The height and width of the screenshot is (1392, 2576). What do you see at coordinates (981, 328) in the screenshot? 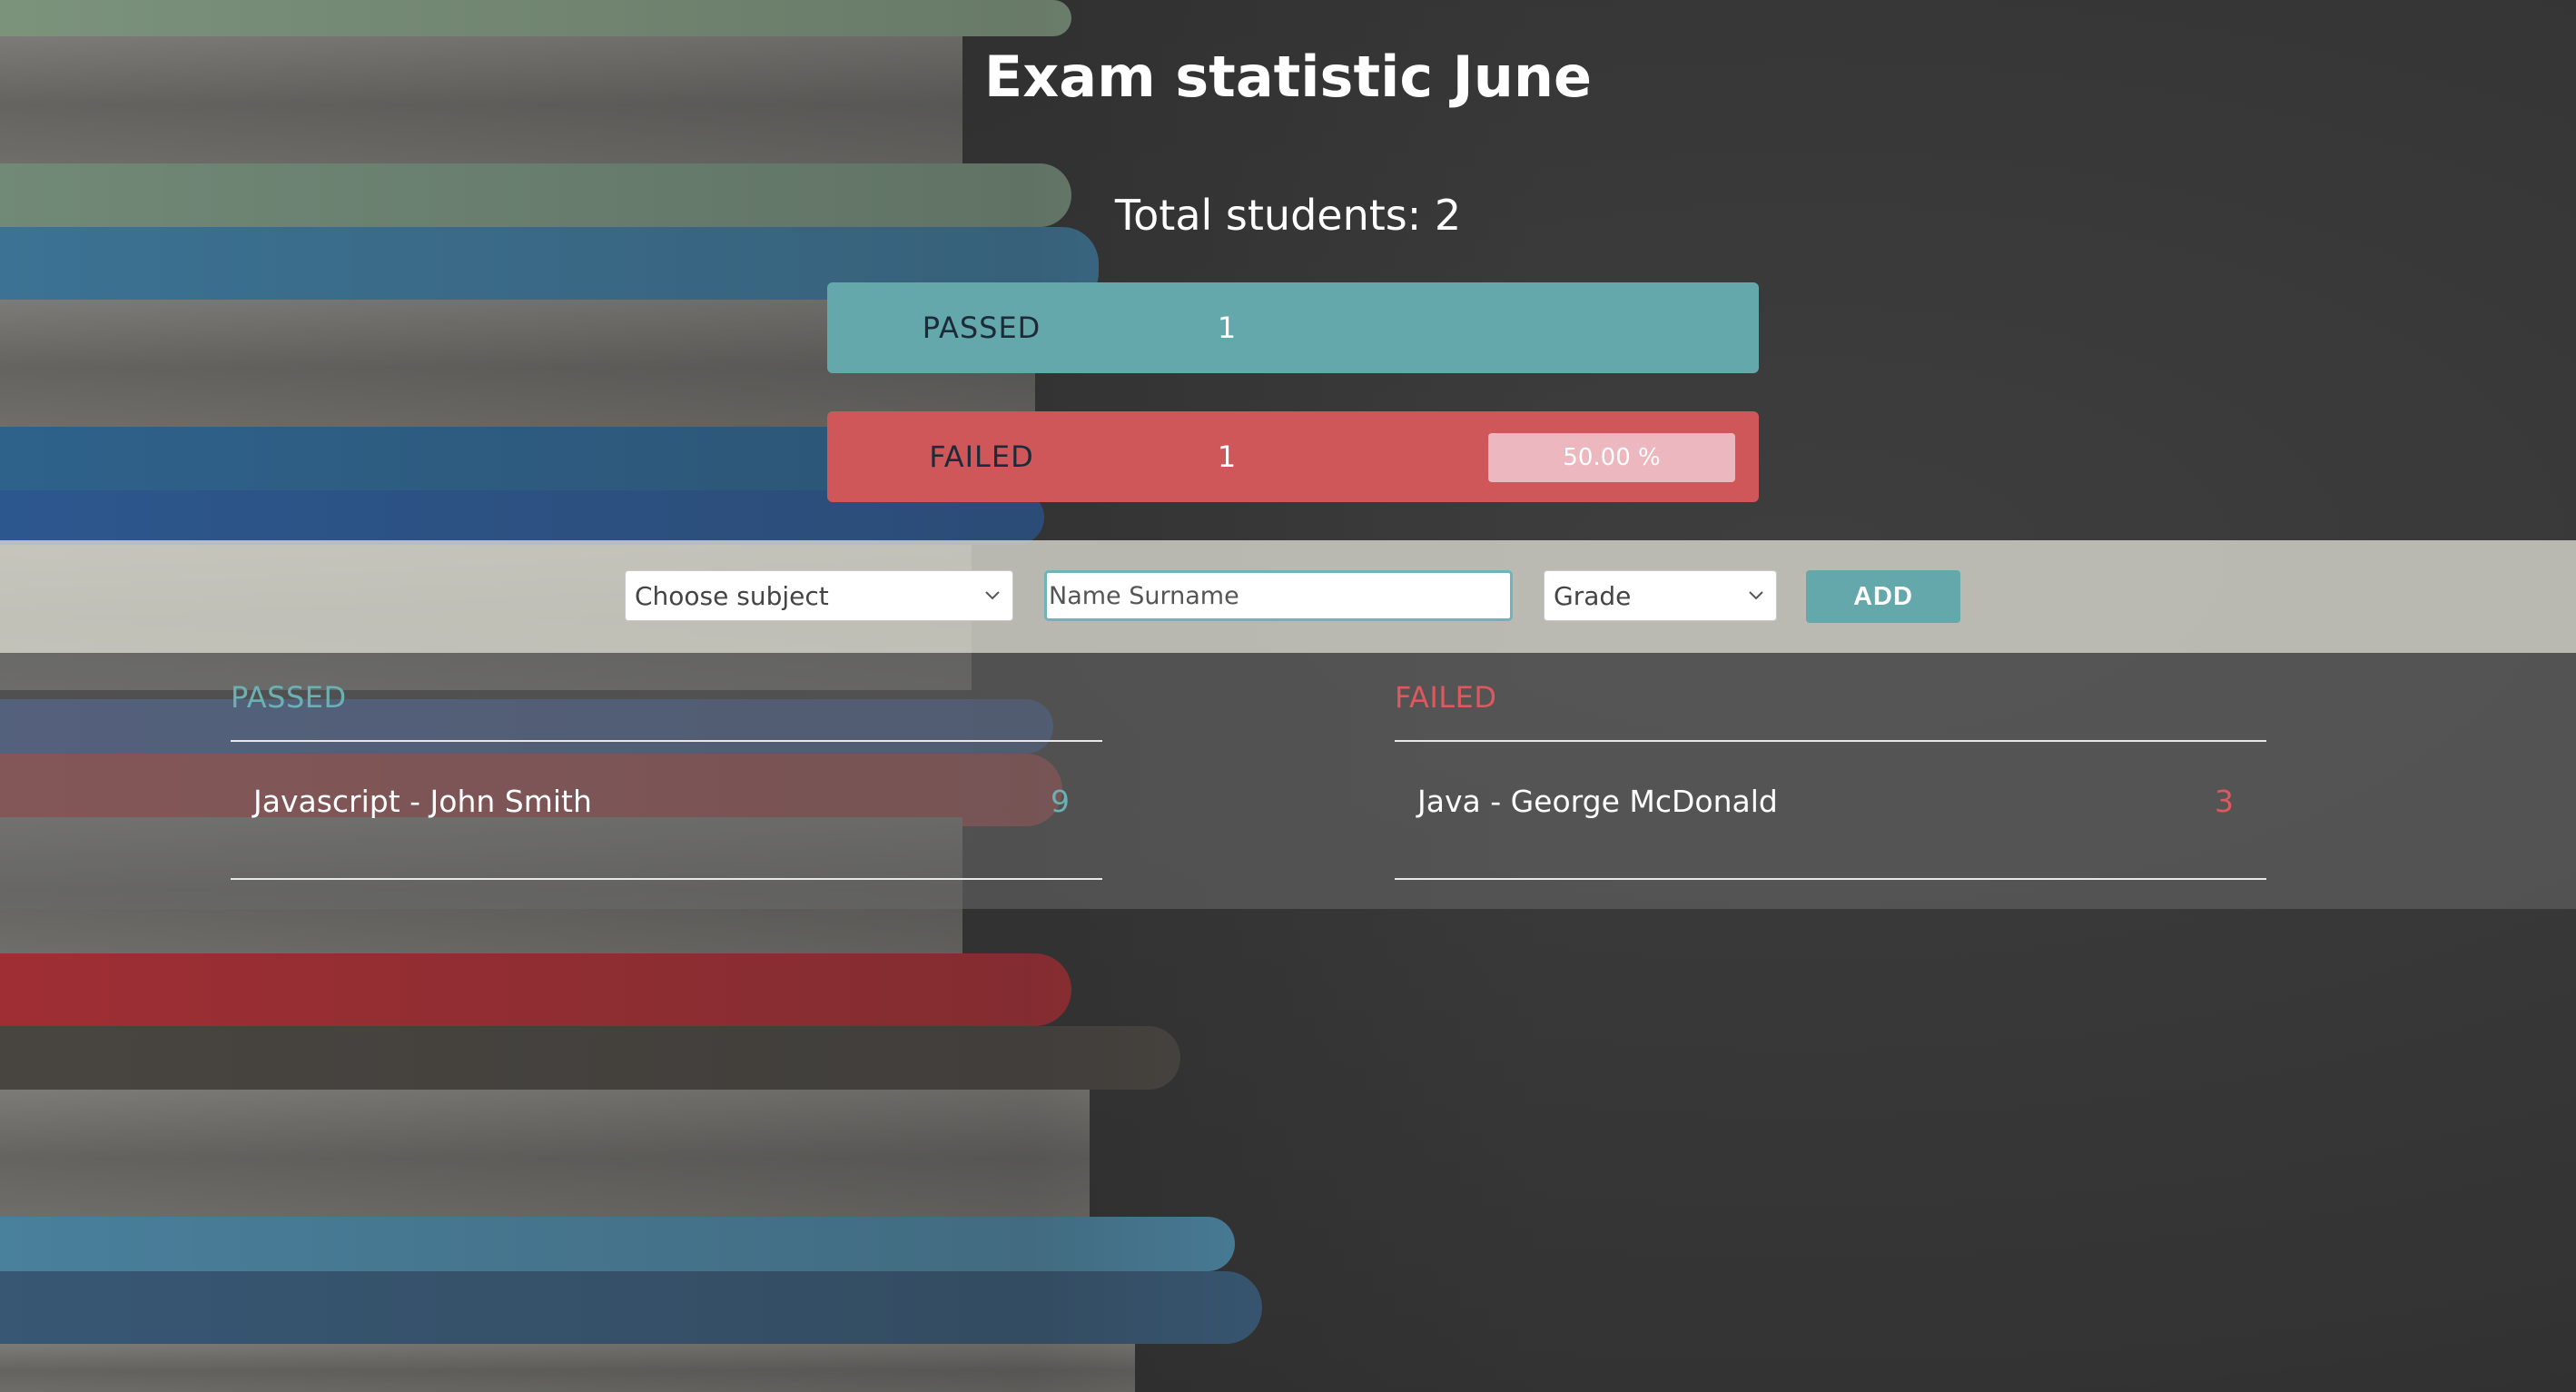
I see `passed-stat-label: PASSED` at bounding box center [981, 328].